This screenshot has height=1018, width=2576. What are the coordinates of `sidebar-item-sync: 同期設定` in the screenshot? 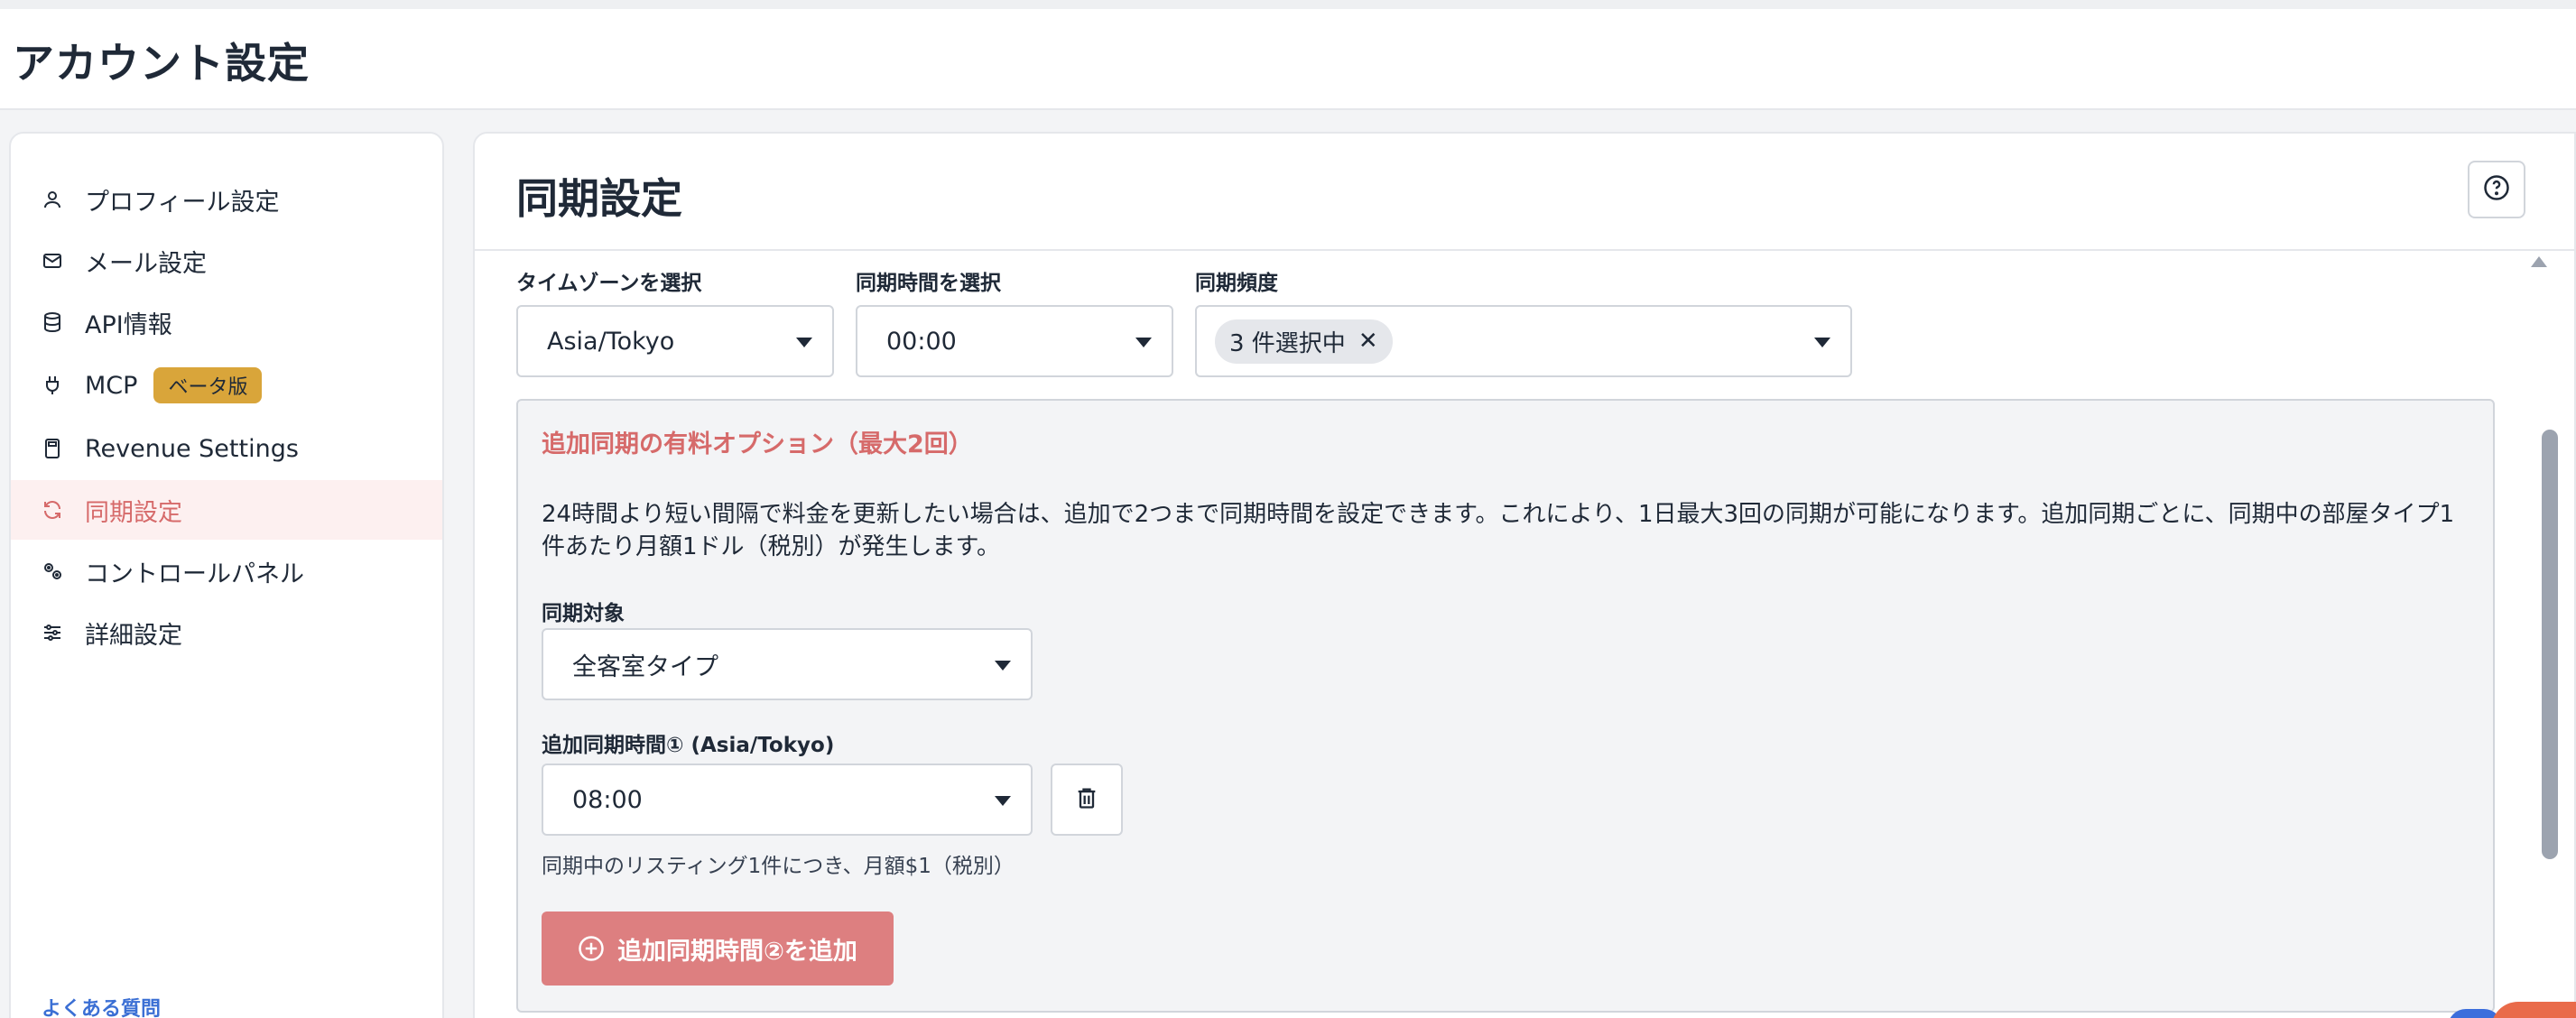 It's located at (226, 510).